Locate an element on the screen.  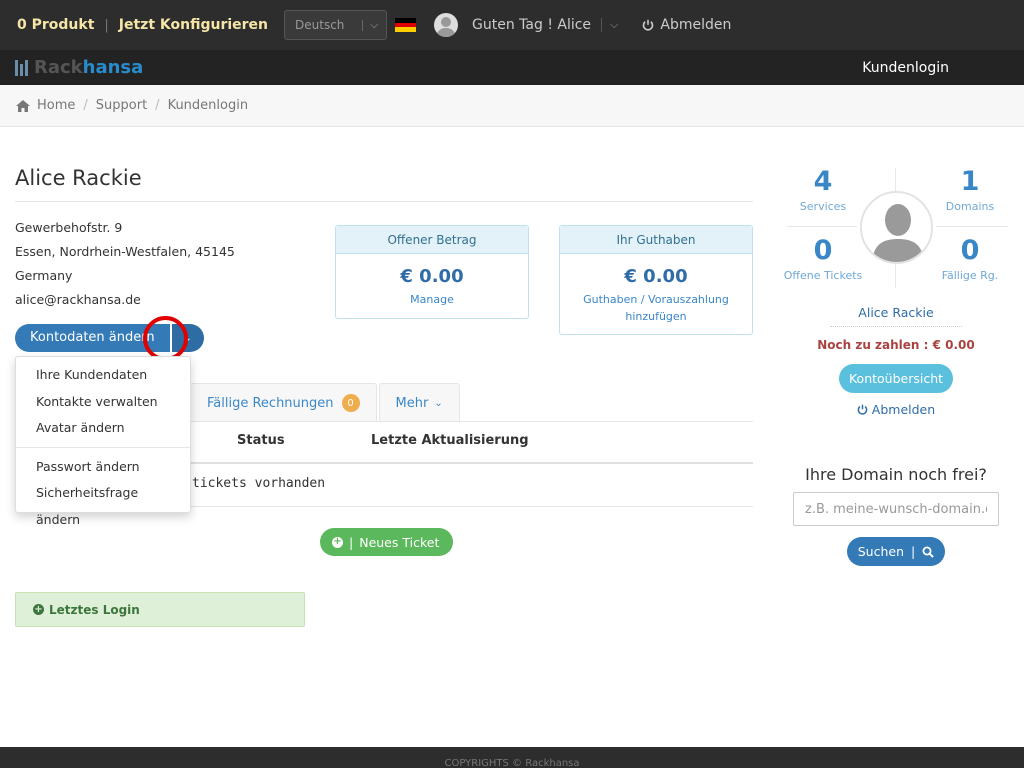
menu-item-security-question: Sicherheitsfrage ändern is located at coordinates (103, 503).